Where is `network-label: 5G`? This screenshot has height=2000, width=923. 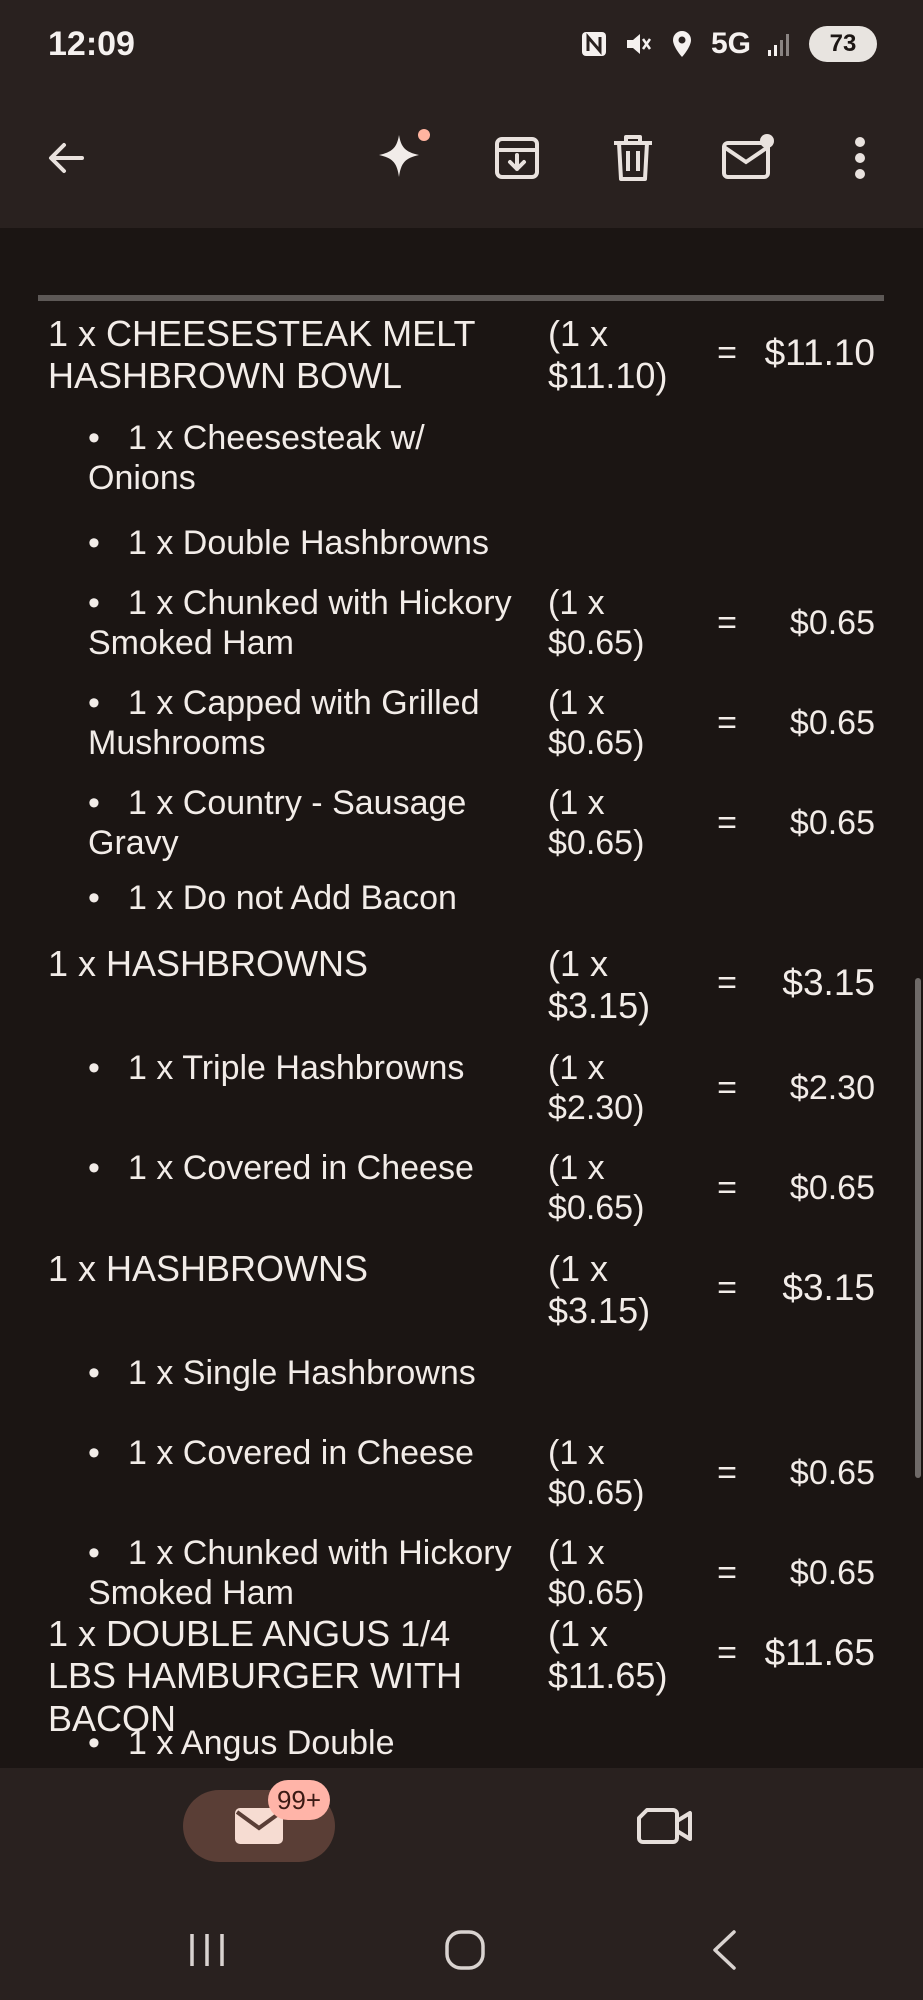
network-label: 5G is located at coordinates (730, 43).